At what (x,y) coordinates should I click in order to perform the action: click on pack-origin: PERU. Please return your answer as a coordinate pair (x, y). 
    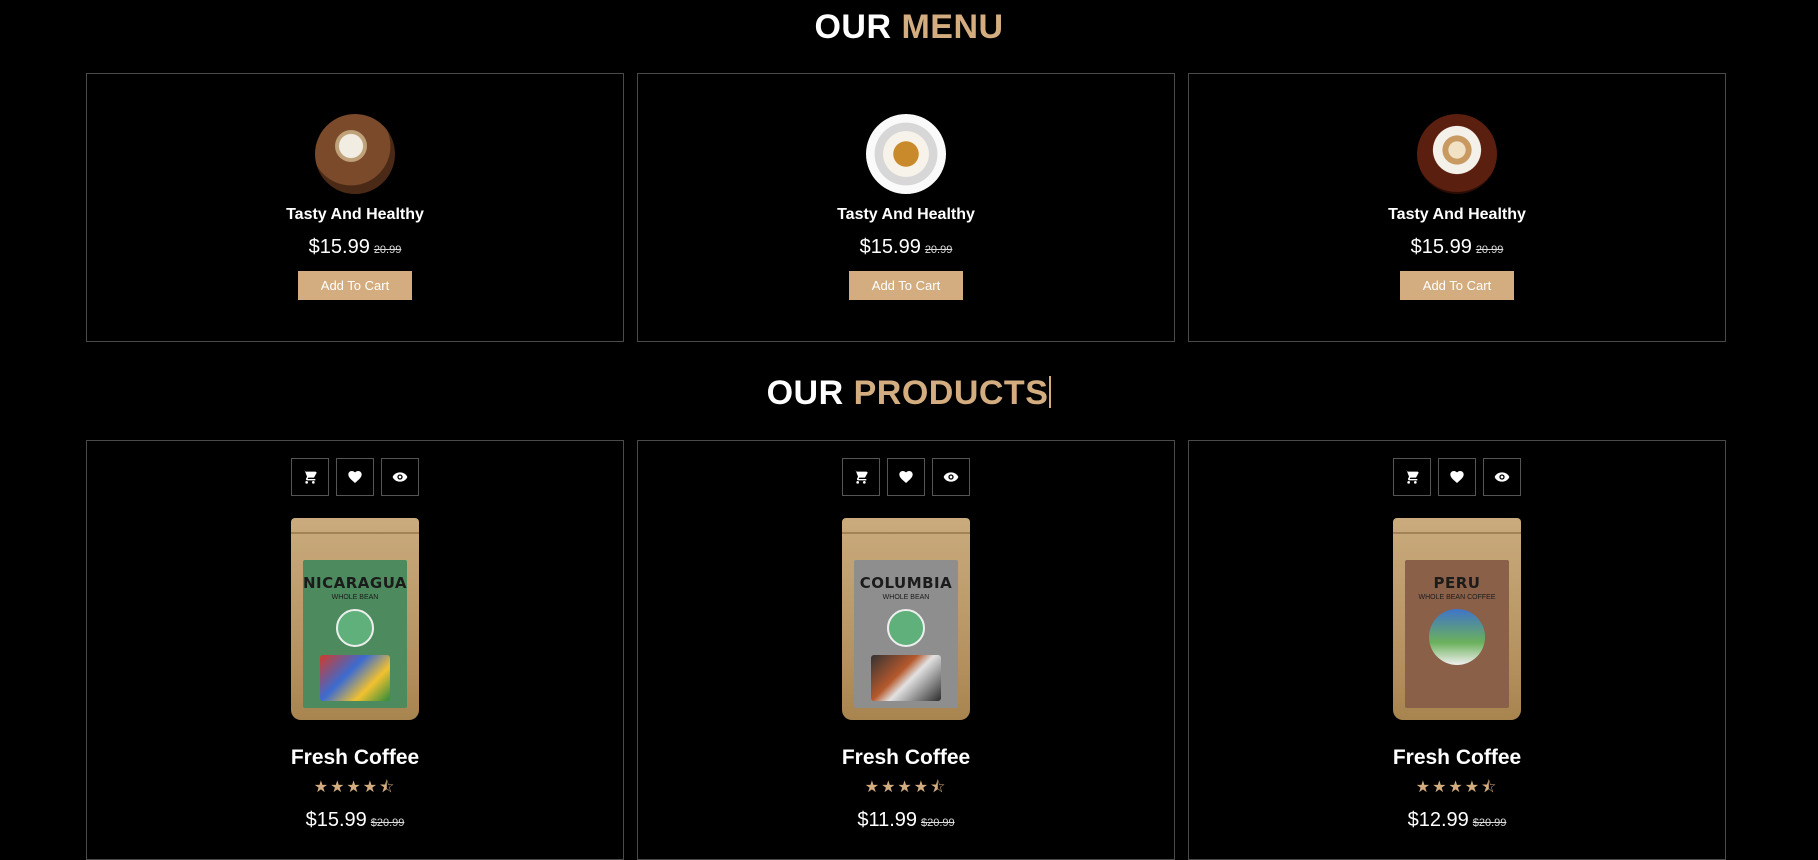
    Looking at the image, I should click on (1457, 583).